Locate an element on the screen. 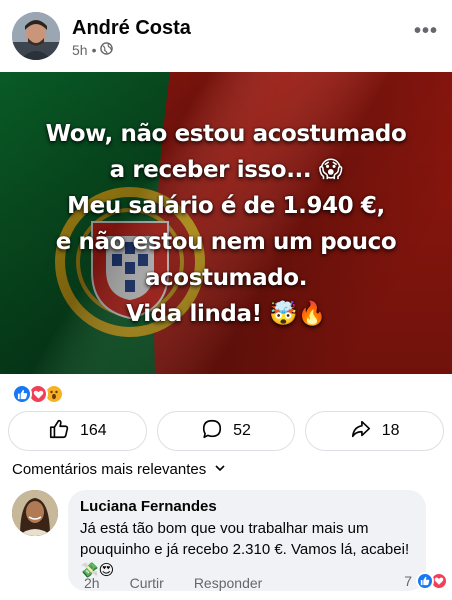 The height and width of the screenshot is (600, 452). comment-reply-button: Responder is located at coordinates (228, 583).